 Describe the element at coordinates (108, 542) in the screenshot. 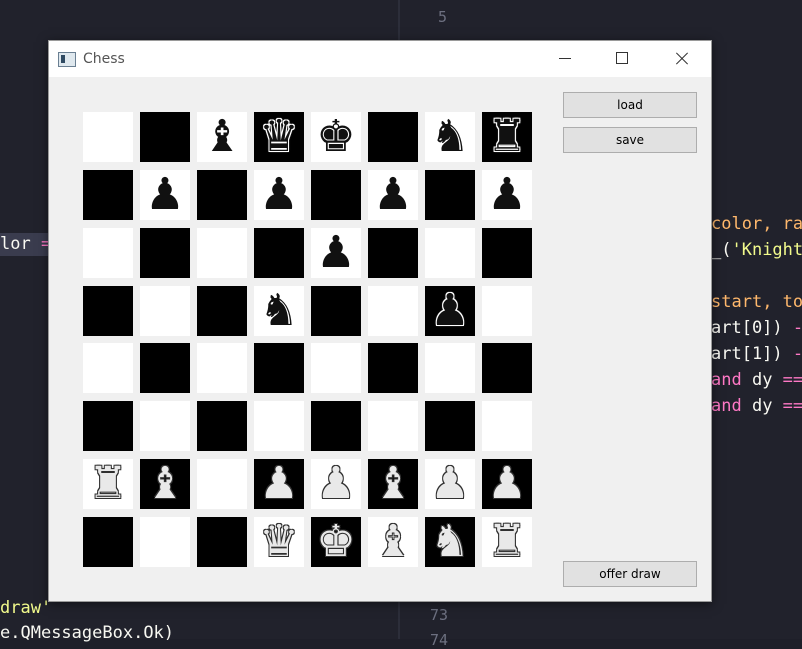

I see `square-a1` at that location.